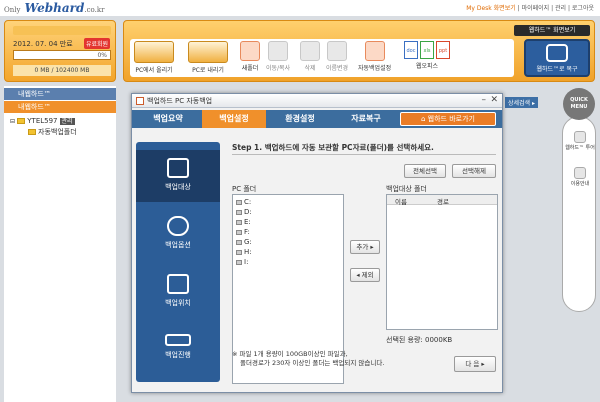 The image size is (600, 402). Describe the element at coordinates (278, 56) in the screenshot. I see `move-copy-button: 이동/복사` at that location.